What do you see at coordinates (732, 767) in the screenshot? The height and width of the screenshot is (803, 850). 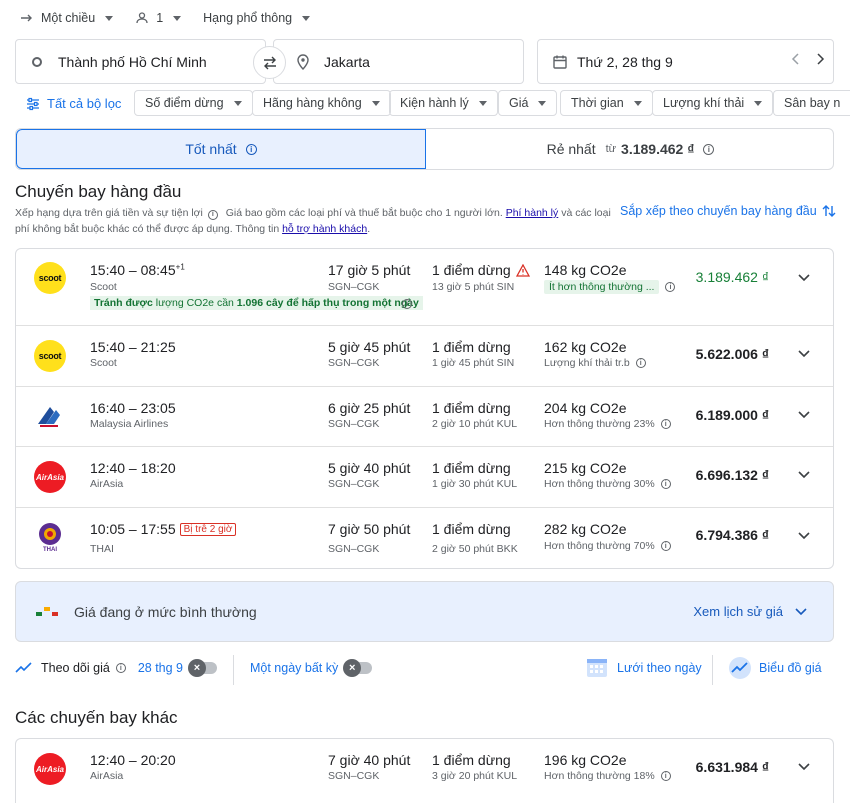 I see `price: 6.631.984 ₫` at bounding box center [732, 767].